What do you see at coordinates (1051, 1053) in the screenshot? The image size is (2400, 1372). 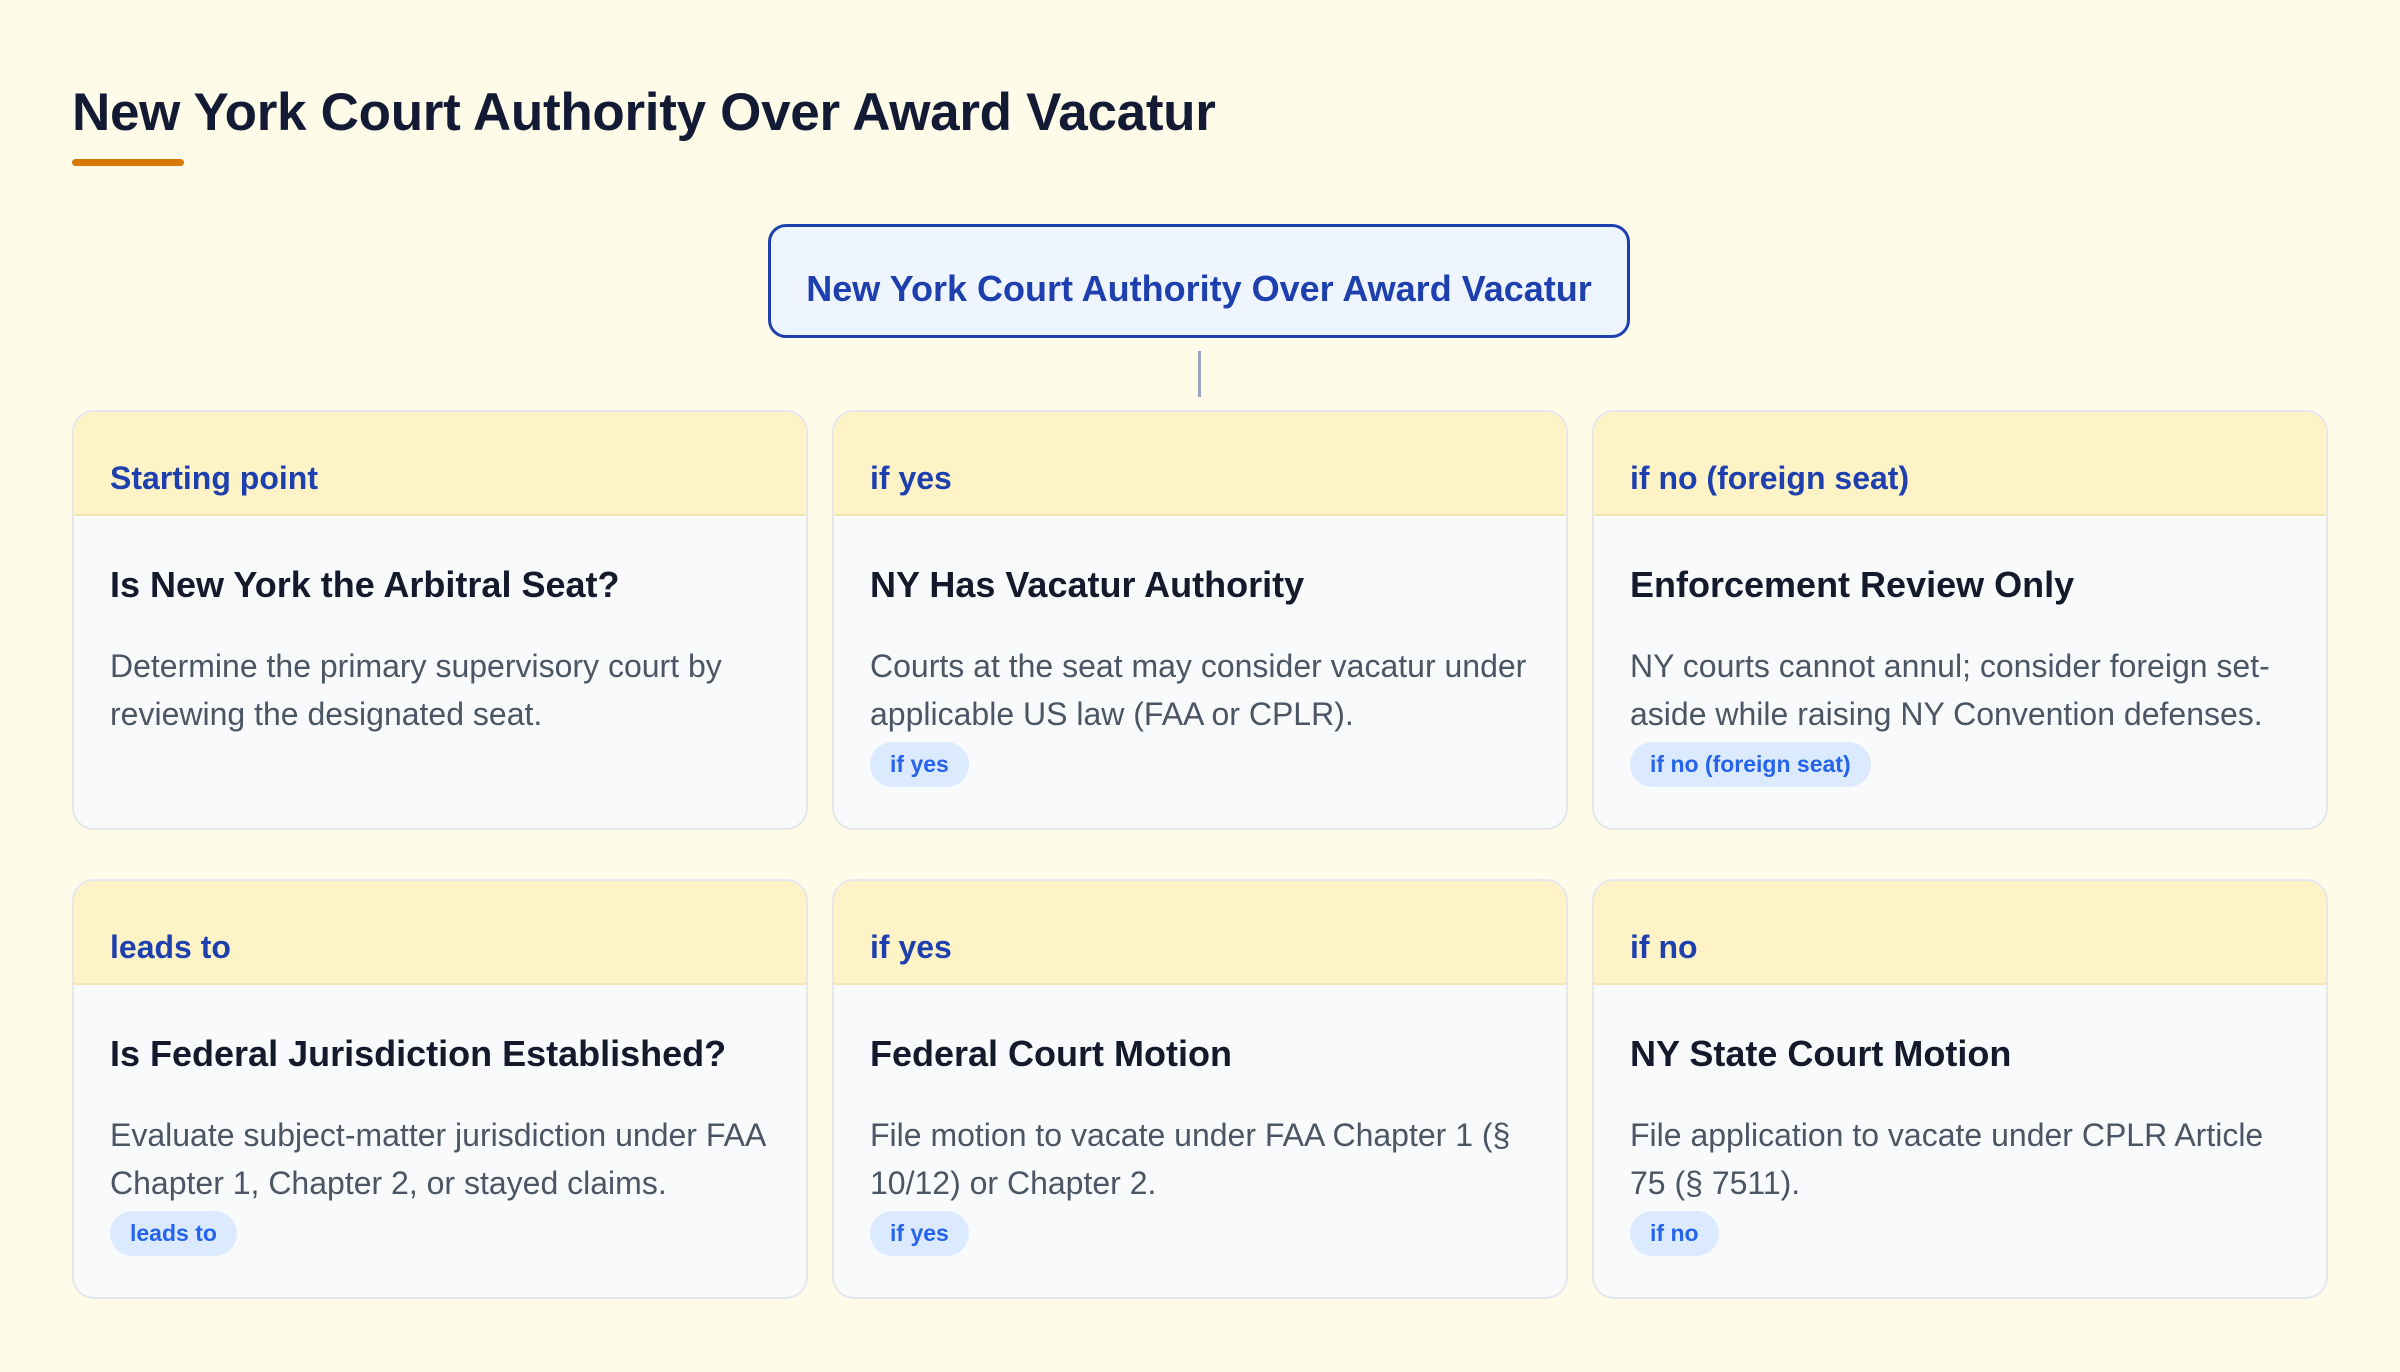 I see `card-title: Federal Court Motion` at bounding box center [1051, 1053].